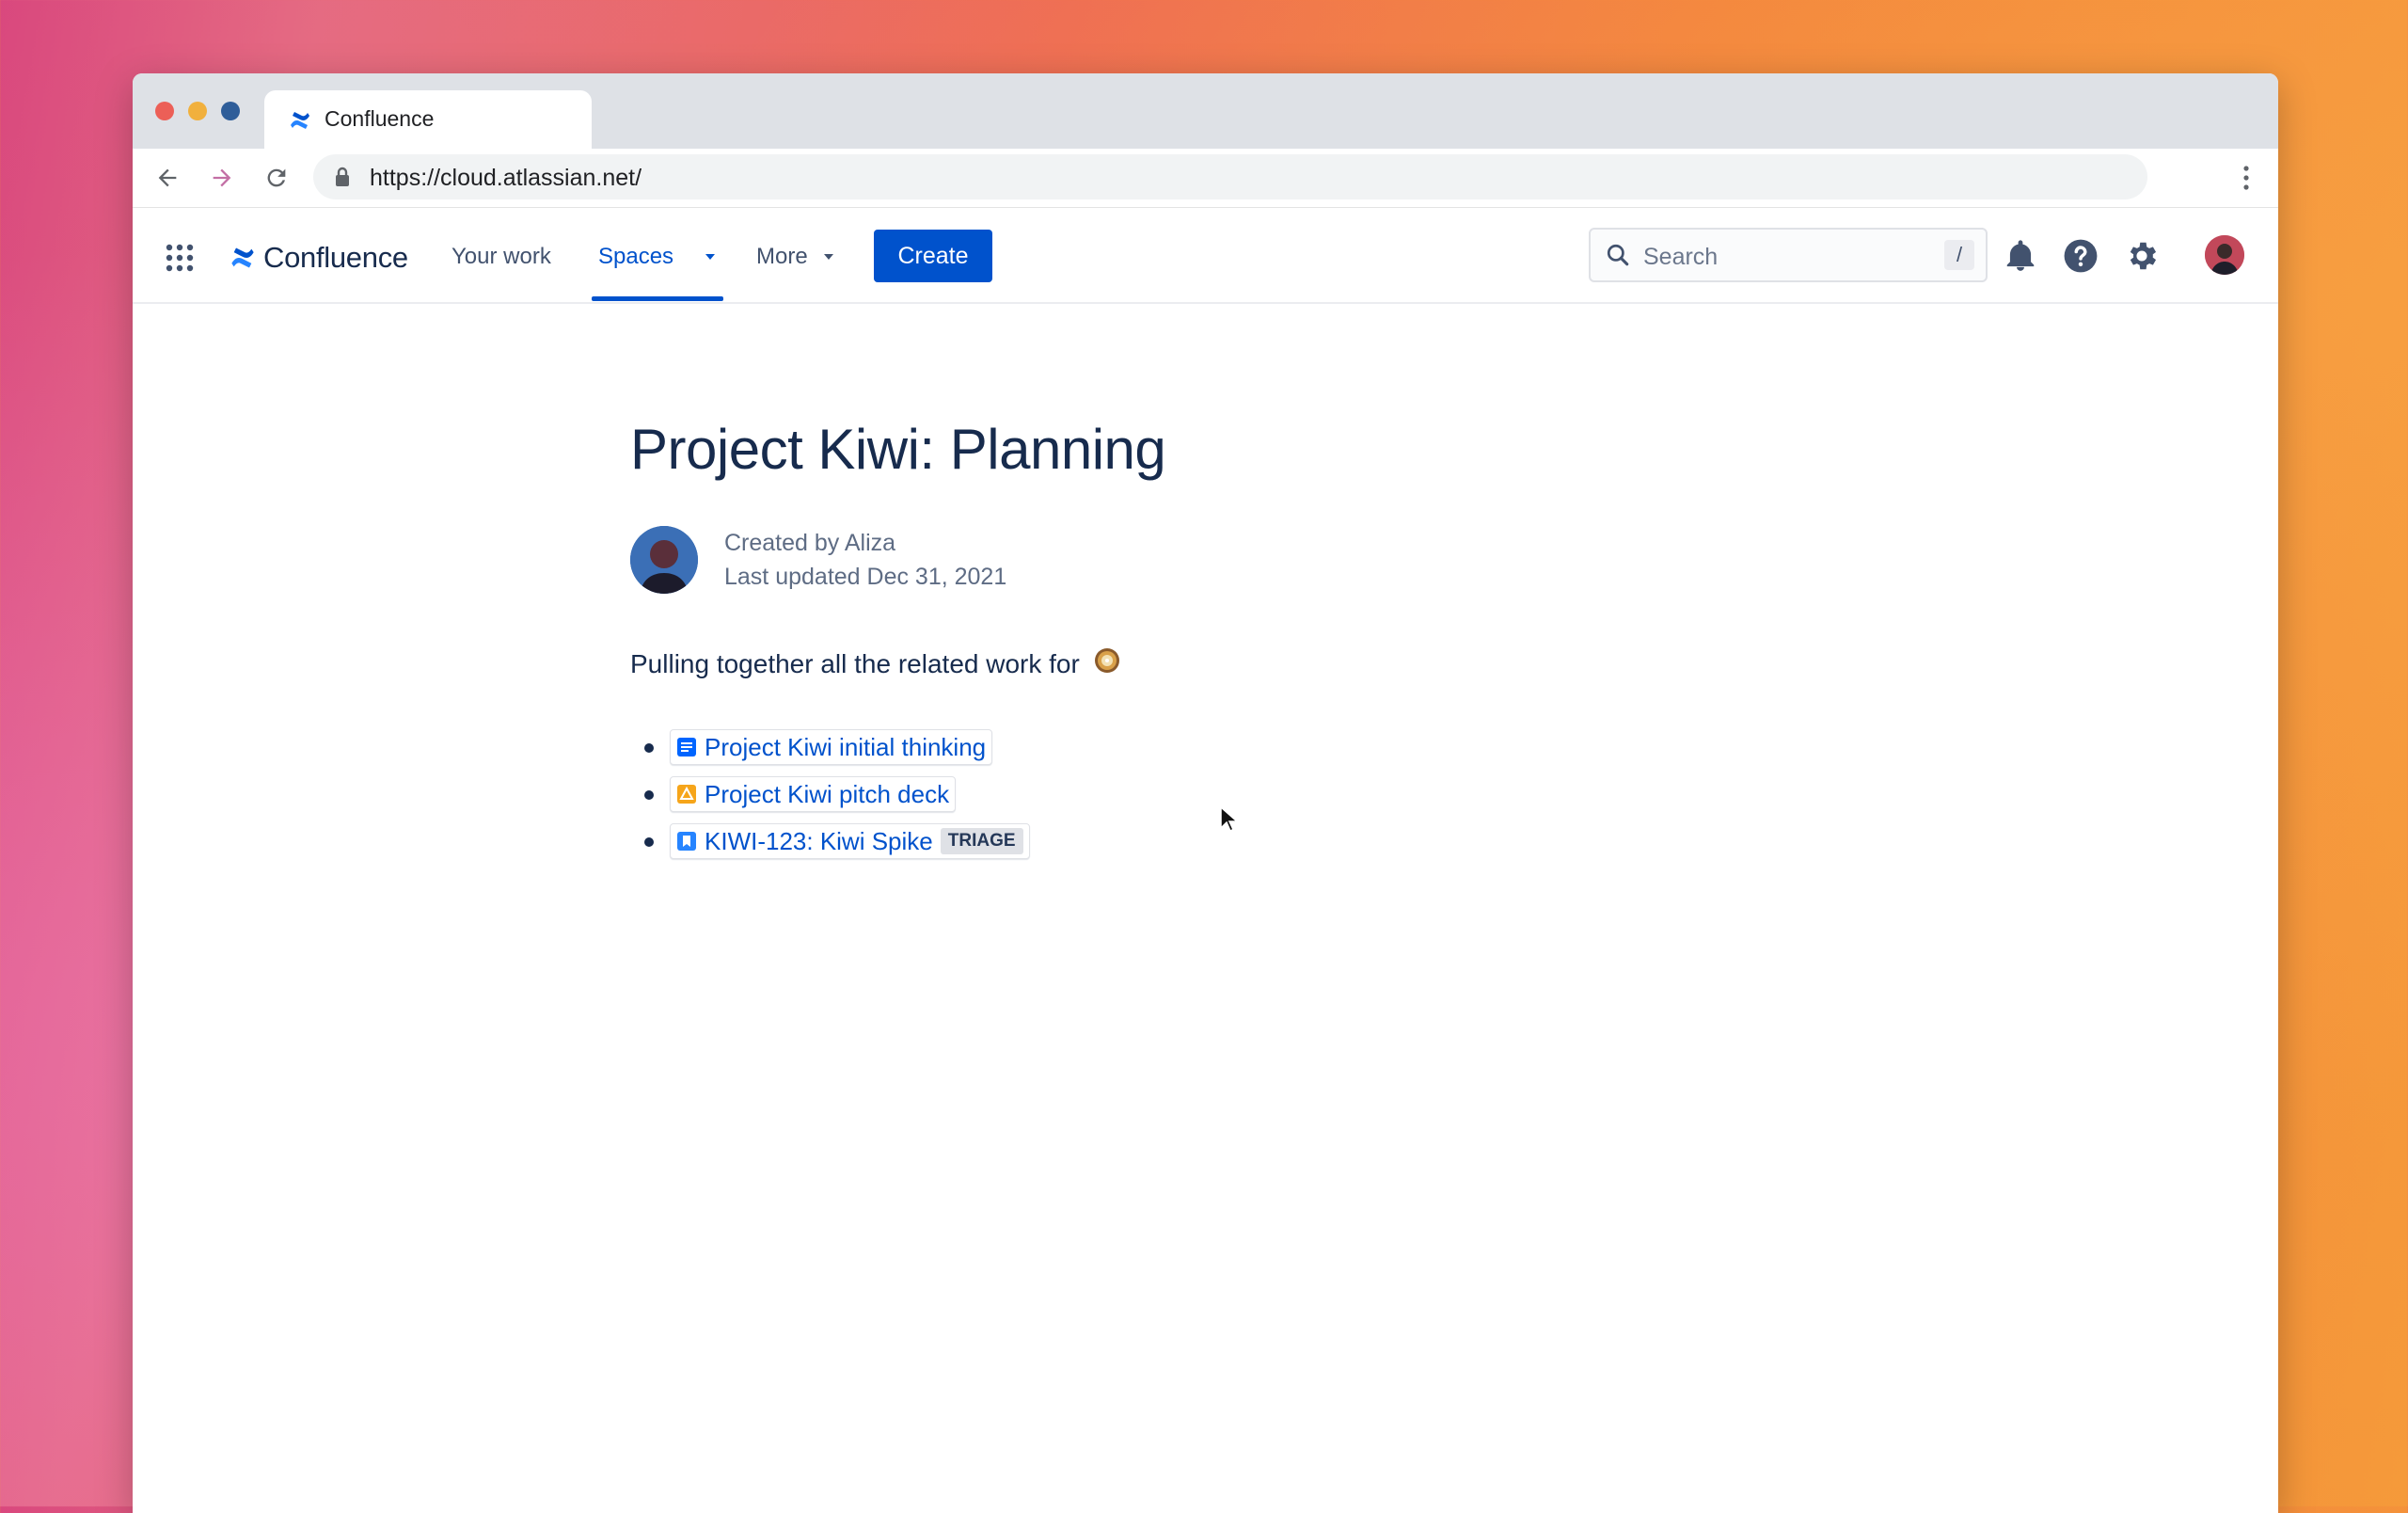 This screenshot has height=1513, width=2408. What do you see at coordinates (1107, 660) in the screenshot?
I see `kiwi-emoji-icon` at bounding box center [1107, 660].